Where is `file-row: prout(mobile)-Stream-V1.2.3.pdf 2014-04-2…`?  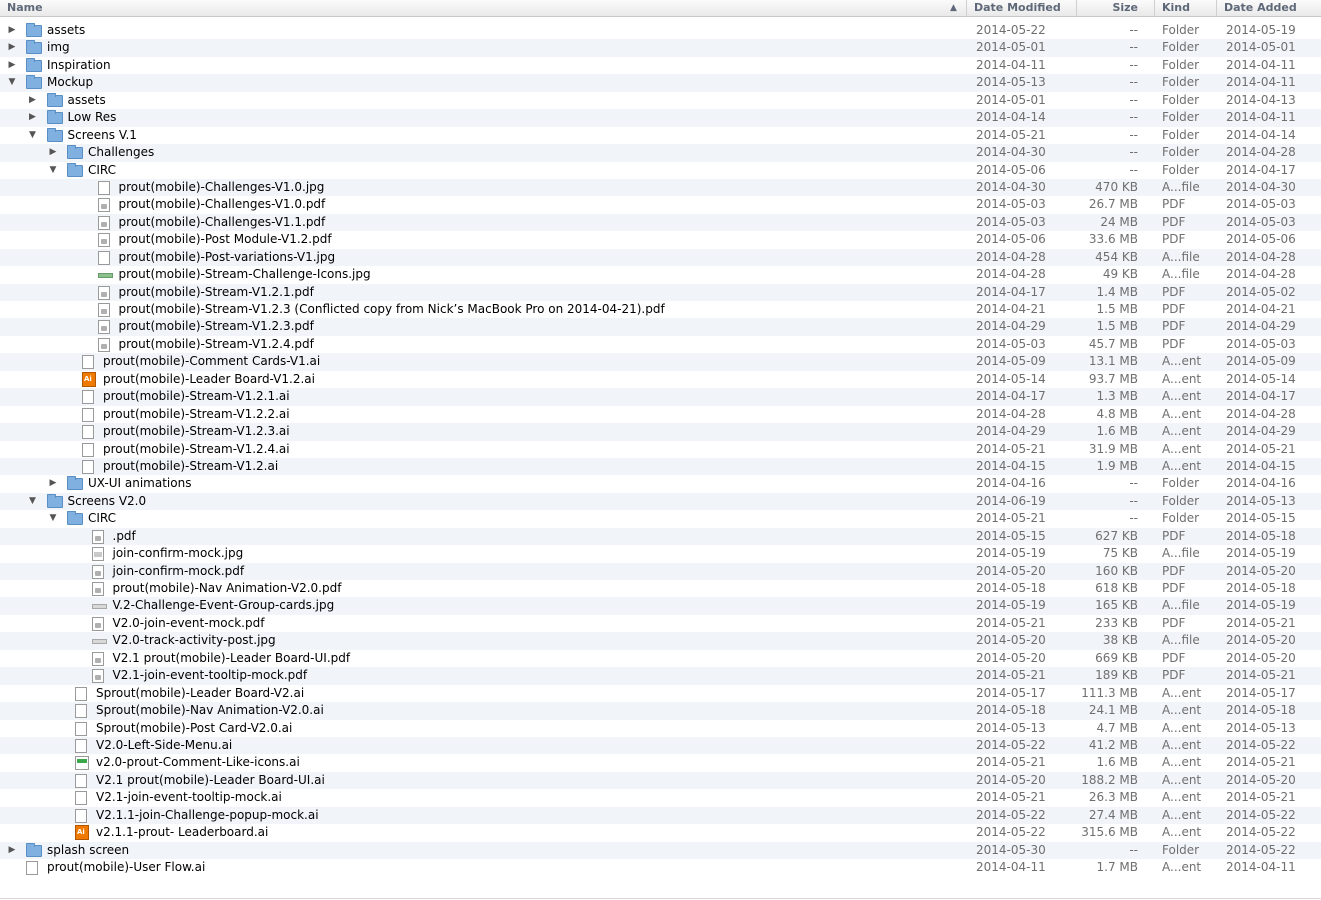 file-row: prout(mobile)-Stream-V1.2.3.pdf 2014-04-2… is located at coordinates (660, 327).